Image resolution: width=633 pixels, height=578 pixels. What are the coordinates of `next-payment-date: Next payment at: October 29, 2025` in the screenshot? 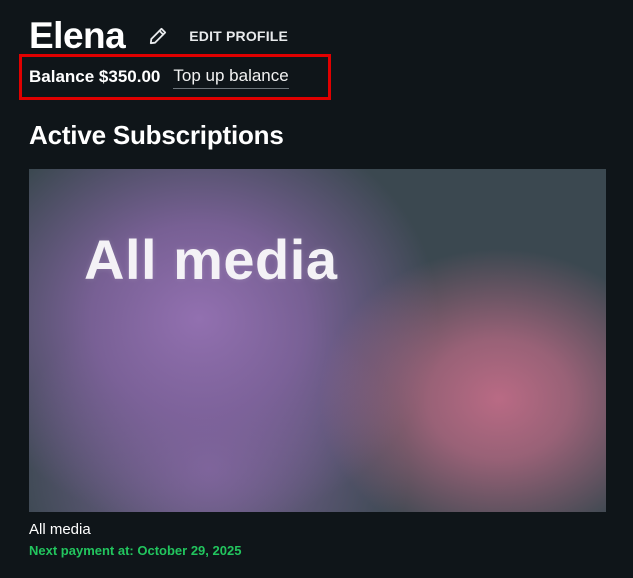 It's located at (135, 550).